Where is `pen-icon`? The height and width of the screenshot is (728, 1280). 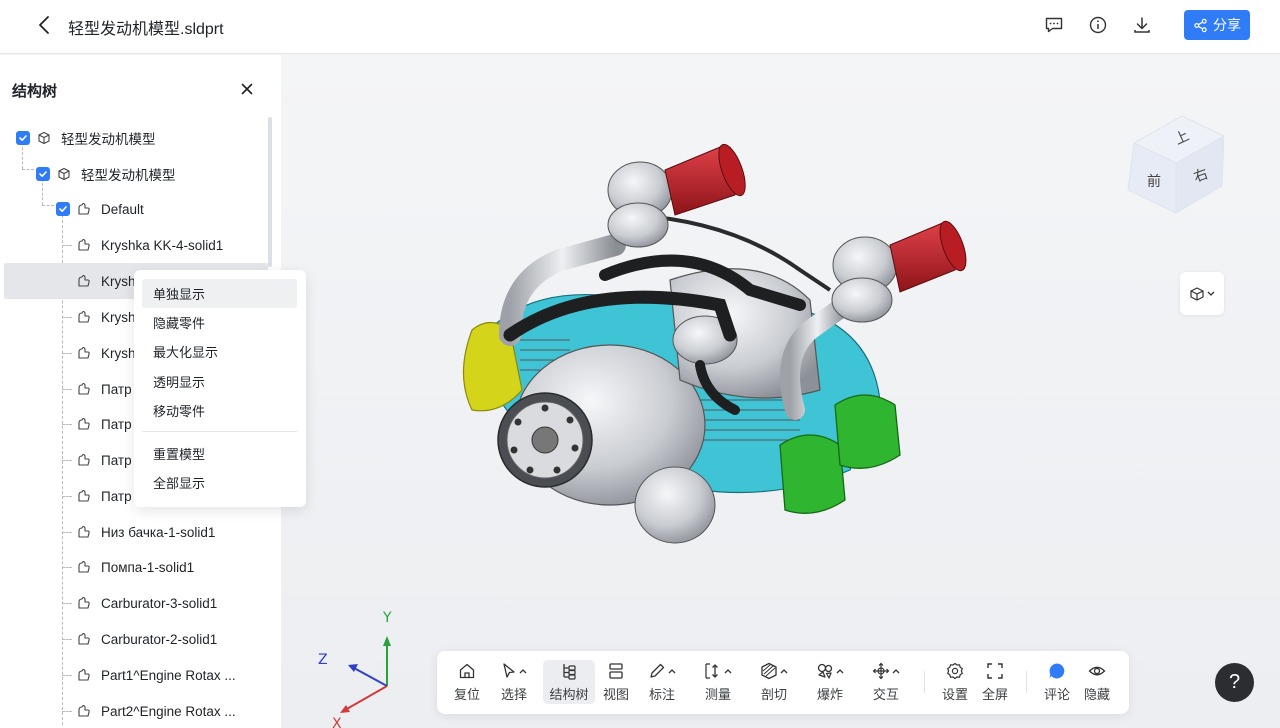
pen-icon is located at coordinates (657, 670).